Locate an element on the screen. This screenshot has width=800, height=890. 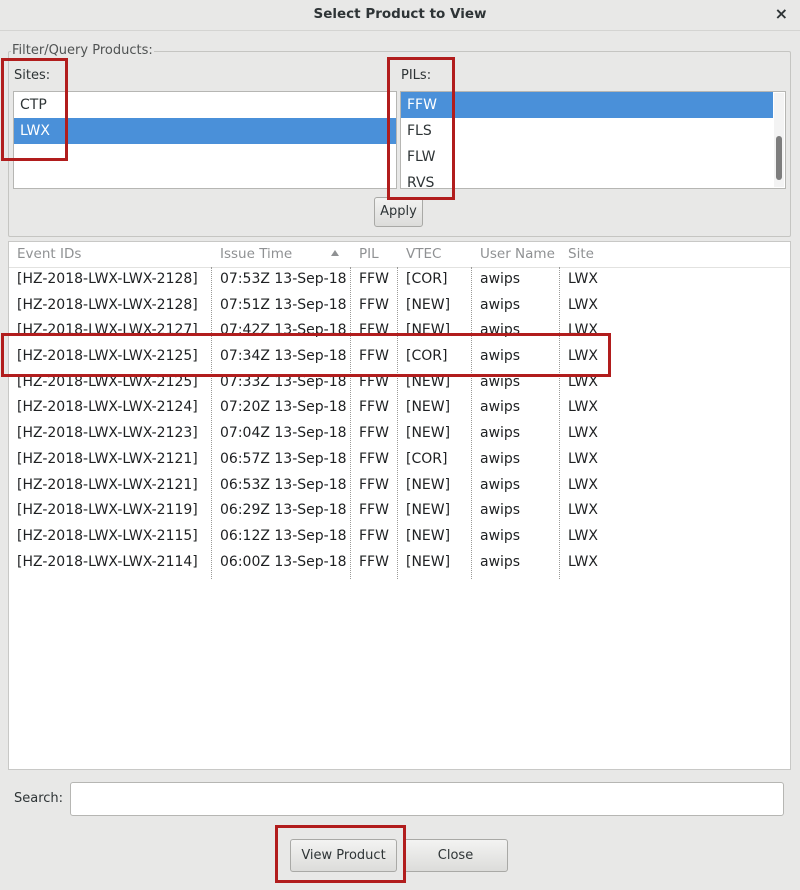
sites-listbox: CTP LWX is located at coordinates (205, 140).